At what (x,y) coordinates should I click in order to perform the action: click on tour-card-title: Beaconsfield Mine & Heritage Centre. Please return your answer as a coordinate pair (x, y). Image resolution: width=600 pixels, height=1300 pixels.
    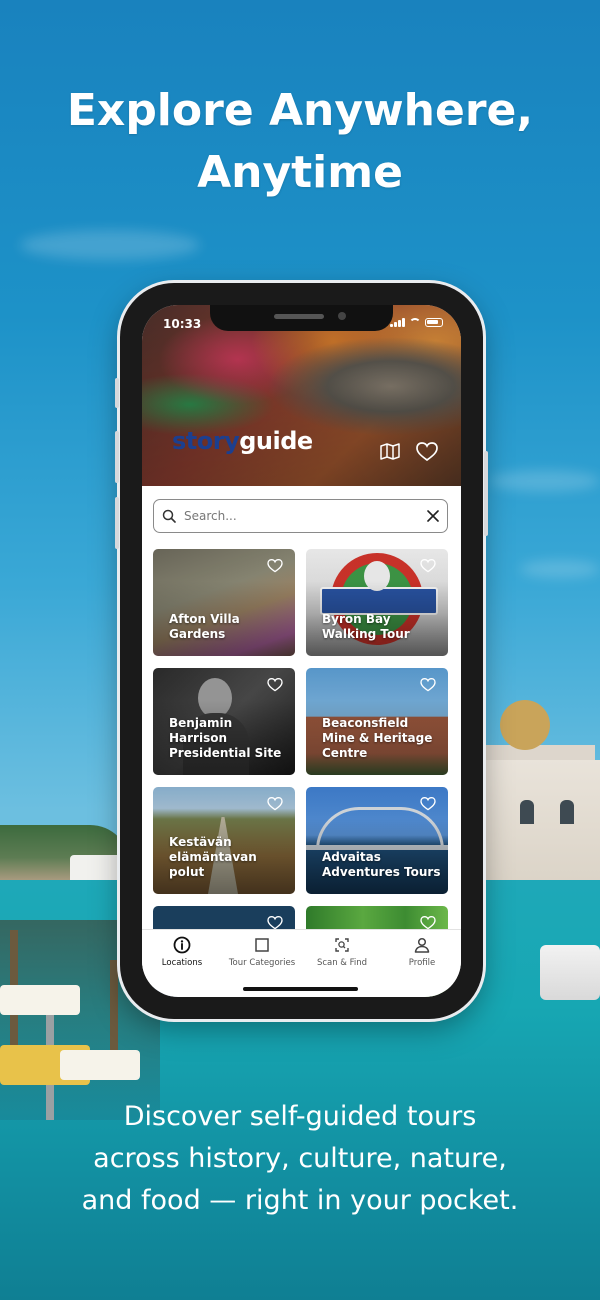
    Looking at the image, I should click on (377, 738).